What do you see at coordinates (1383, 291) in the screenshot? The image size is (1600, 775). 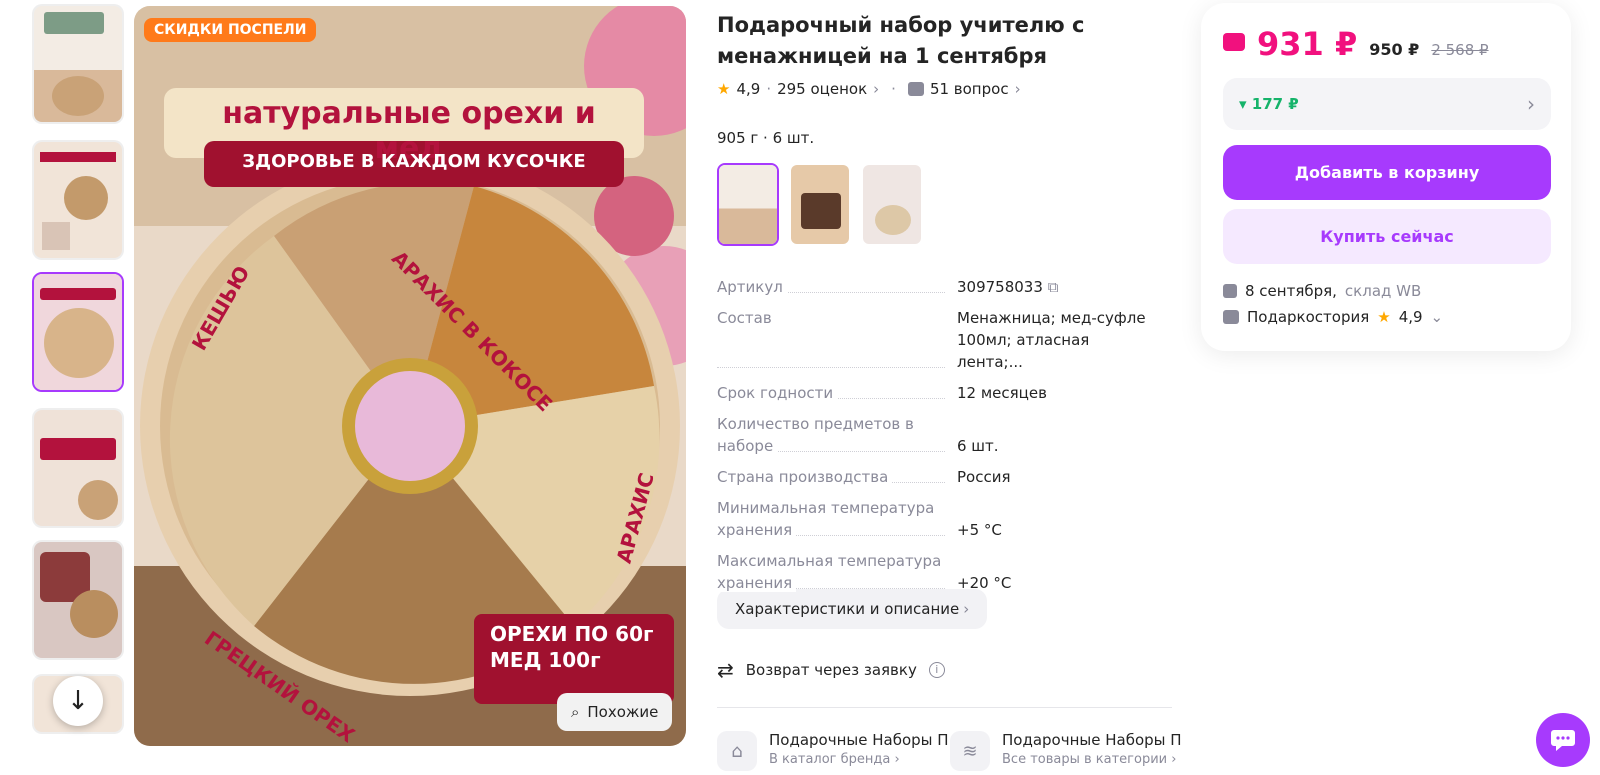 I see `delivery-warehouse: склад WB` at bounding box center [1383, 291].